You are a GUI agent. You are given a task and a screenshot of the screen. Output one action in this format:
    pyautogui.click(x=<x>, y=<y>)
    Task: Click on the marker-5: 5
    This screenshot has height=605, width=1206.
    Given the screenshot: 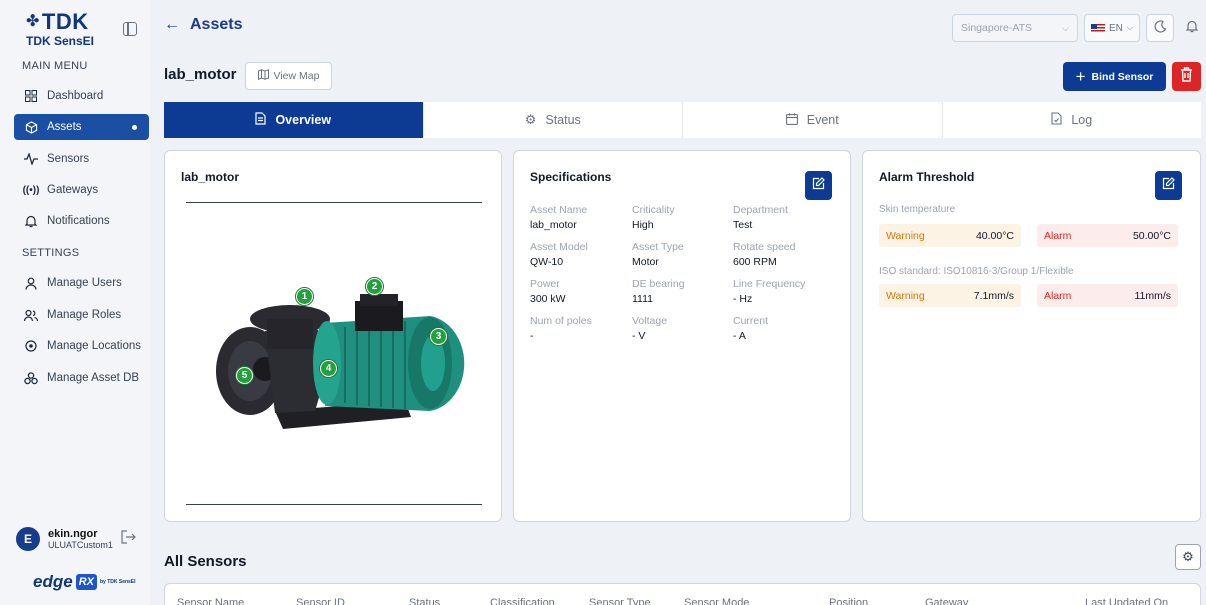 What is the action you would take?
    pyautogui.click(x=244, y=375)
    